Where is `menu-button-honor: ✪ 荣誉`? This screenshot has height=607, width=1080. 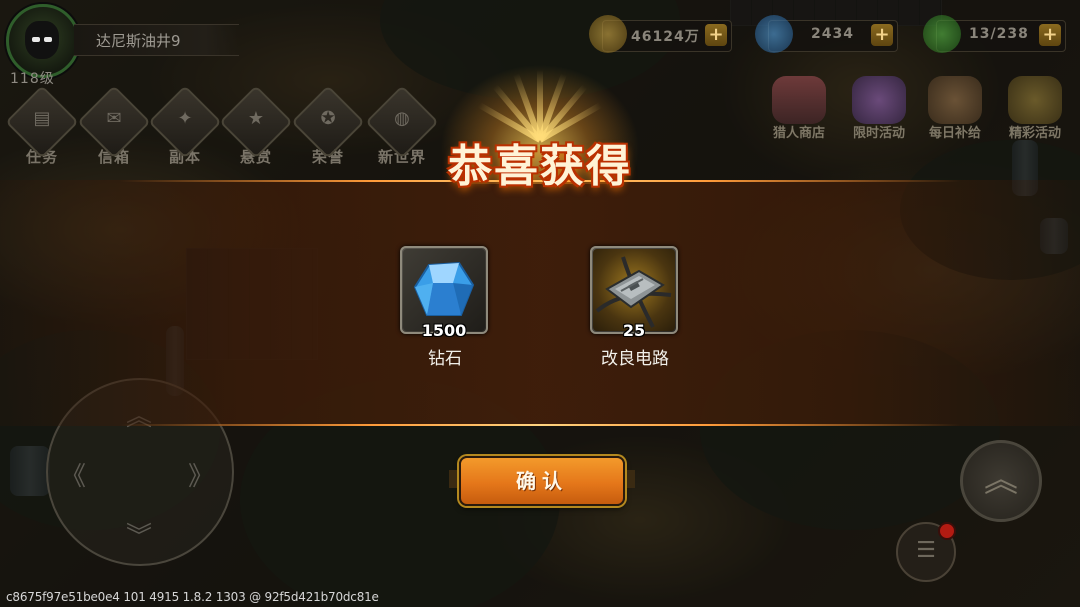 menu-button-honor: ✪ 荣誉 is located at coordinates (328, 126).